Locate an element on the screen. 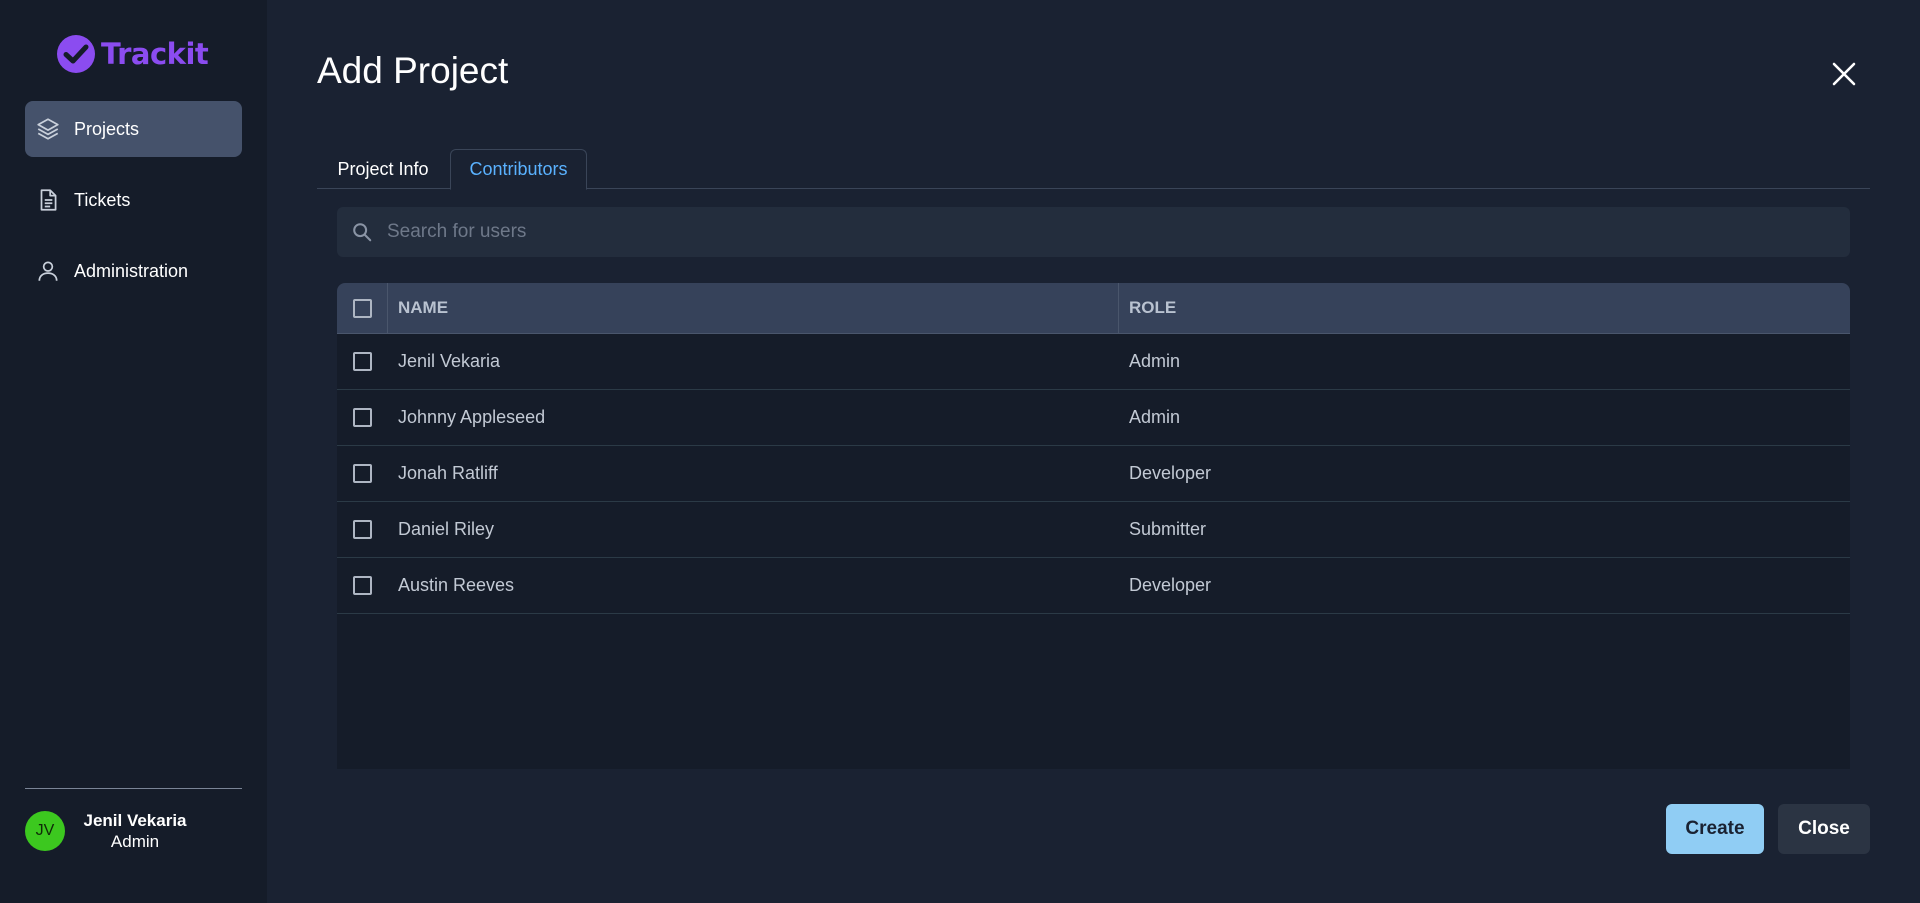 This screenshot has width=1920, height=903. sidebar-item-label: Tickets is located at coordinates (102, 199).